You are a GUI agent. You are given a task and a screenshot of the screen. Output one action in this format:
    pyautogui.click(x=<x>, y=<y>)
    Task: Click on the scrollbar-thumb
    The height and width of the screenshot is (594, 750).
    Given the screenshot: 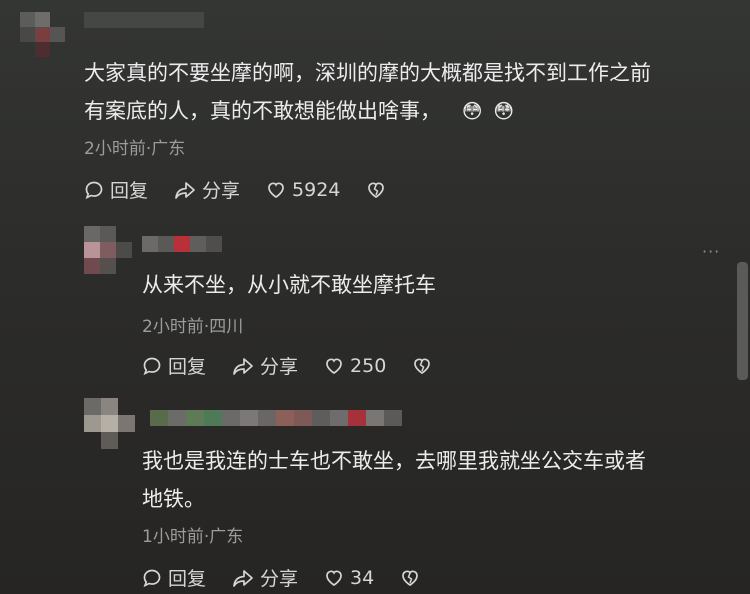 What is the action you would take?
    pyautogui.click(x=742, y=321)
    